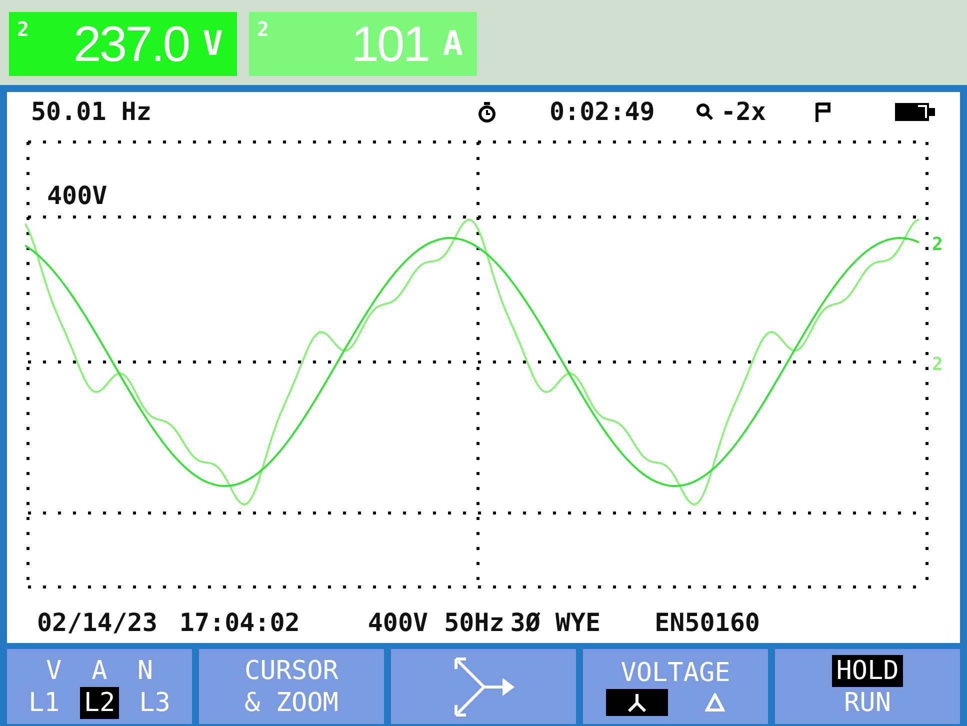 Image resolution: width=967 pixels, height=726 pixels. Describe the element at coordinates (915, 112) in the screenshot. I see `battery-icon` at that location.